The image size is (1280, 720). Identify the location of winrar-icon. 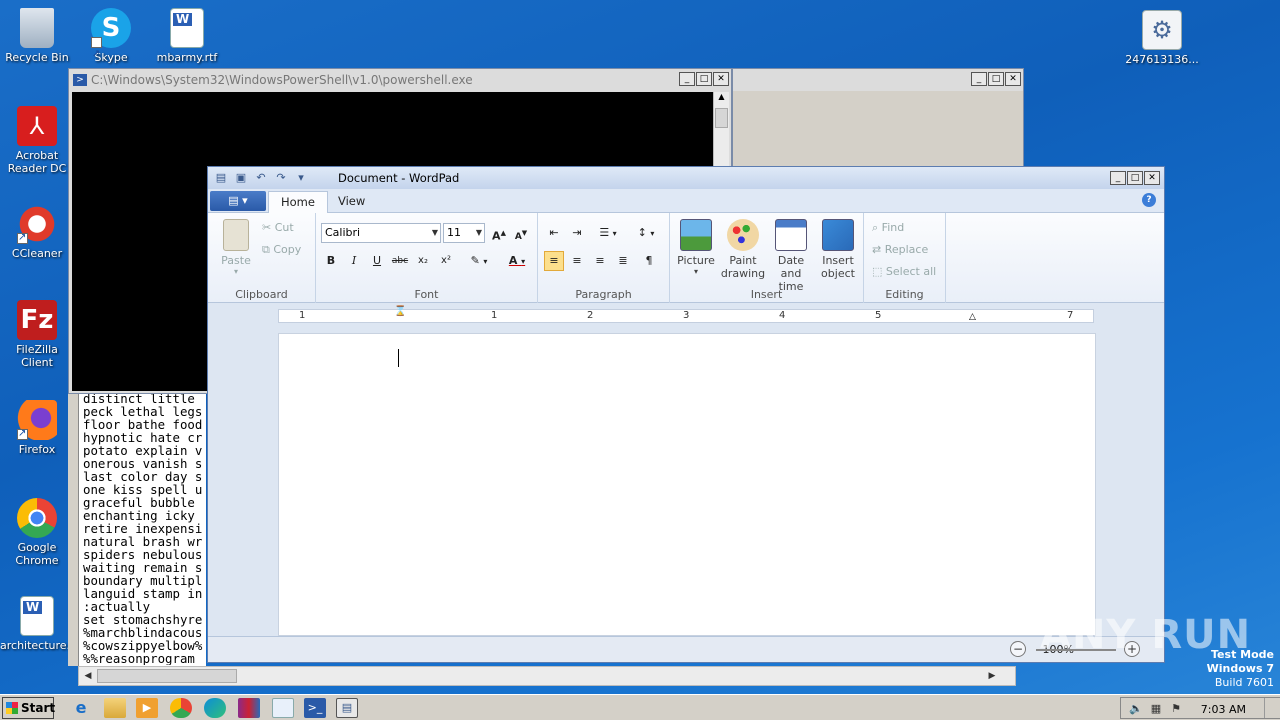
(249, 708).